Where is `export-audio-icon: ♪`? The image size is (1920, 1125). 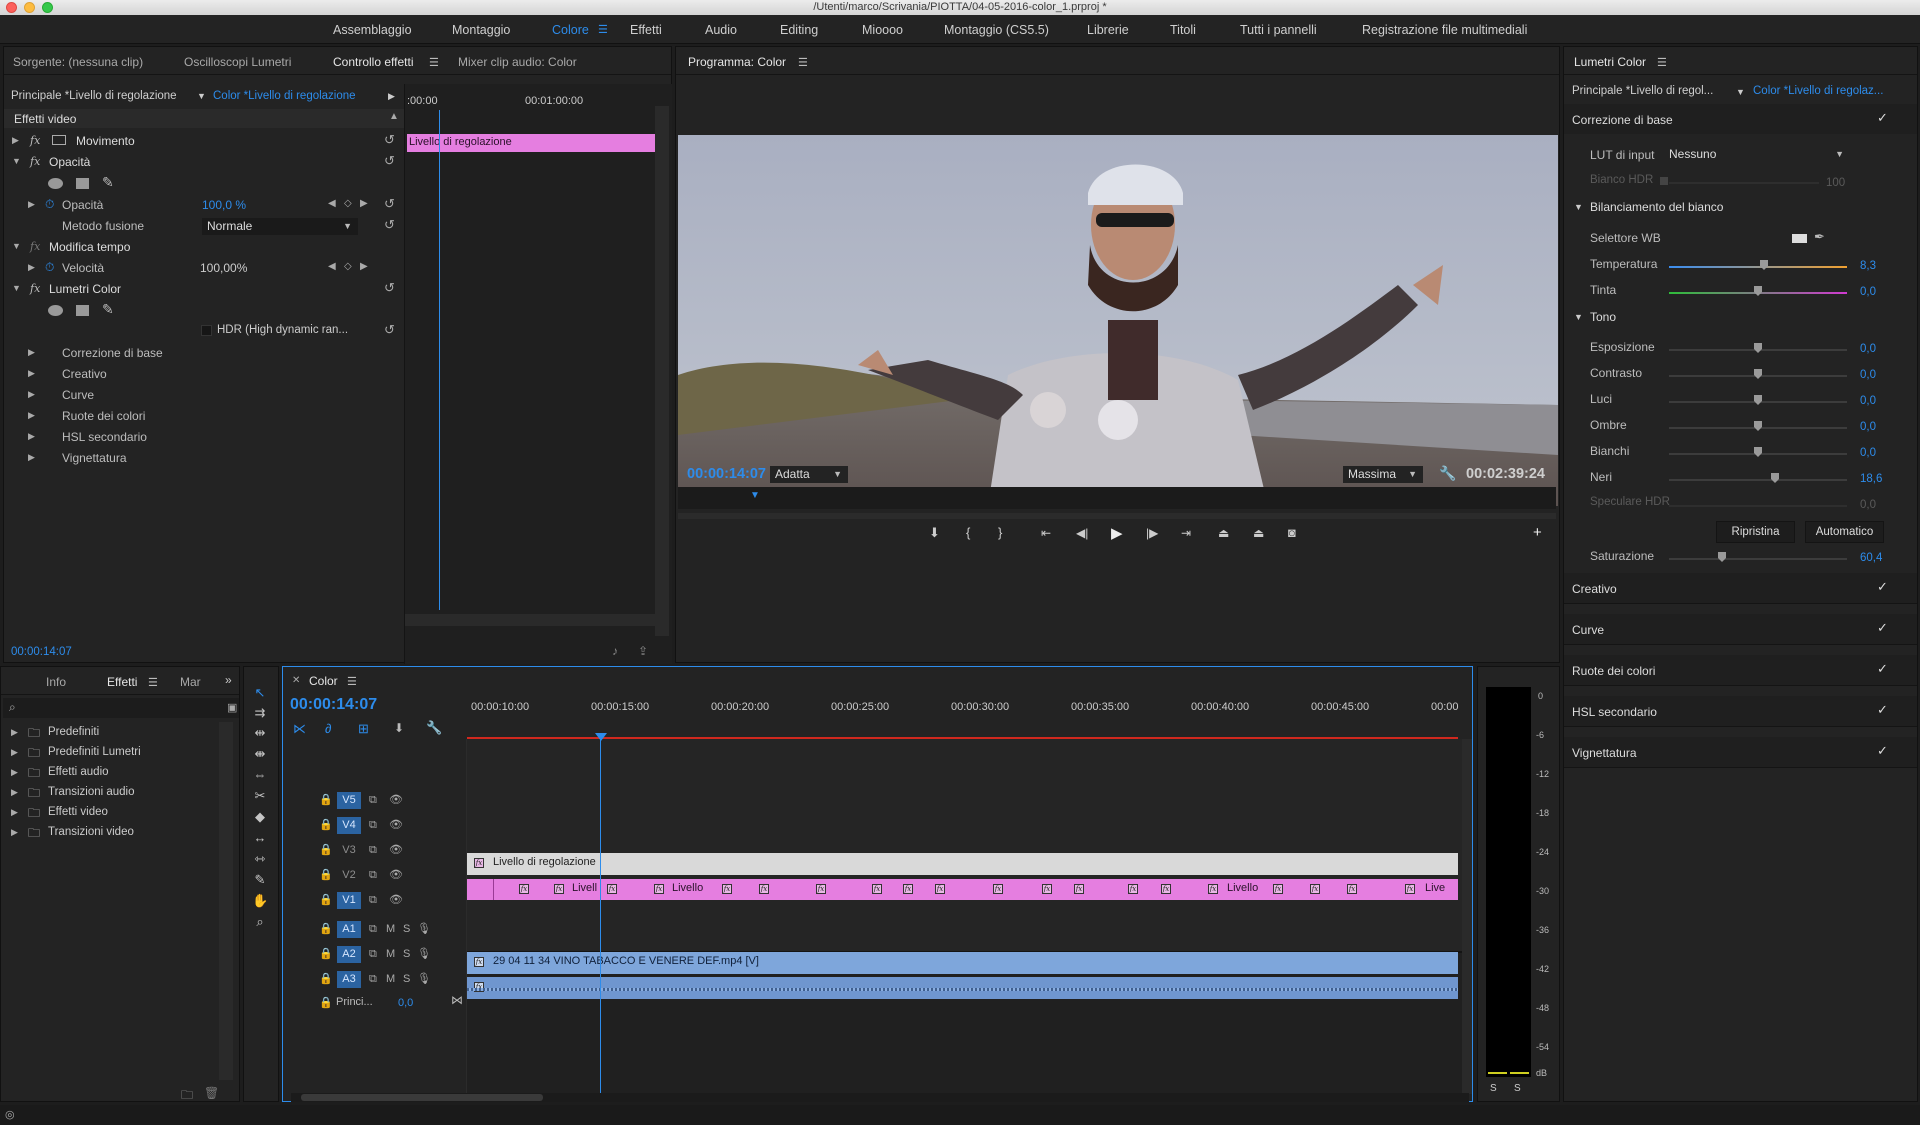
export-audio-icon: ♪ is located at coordinates (615, 651).